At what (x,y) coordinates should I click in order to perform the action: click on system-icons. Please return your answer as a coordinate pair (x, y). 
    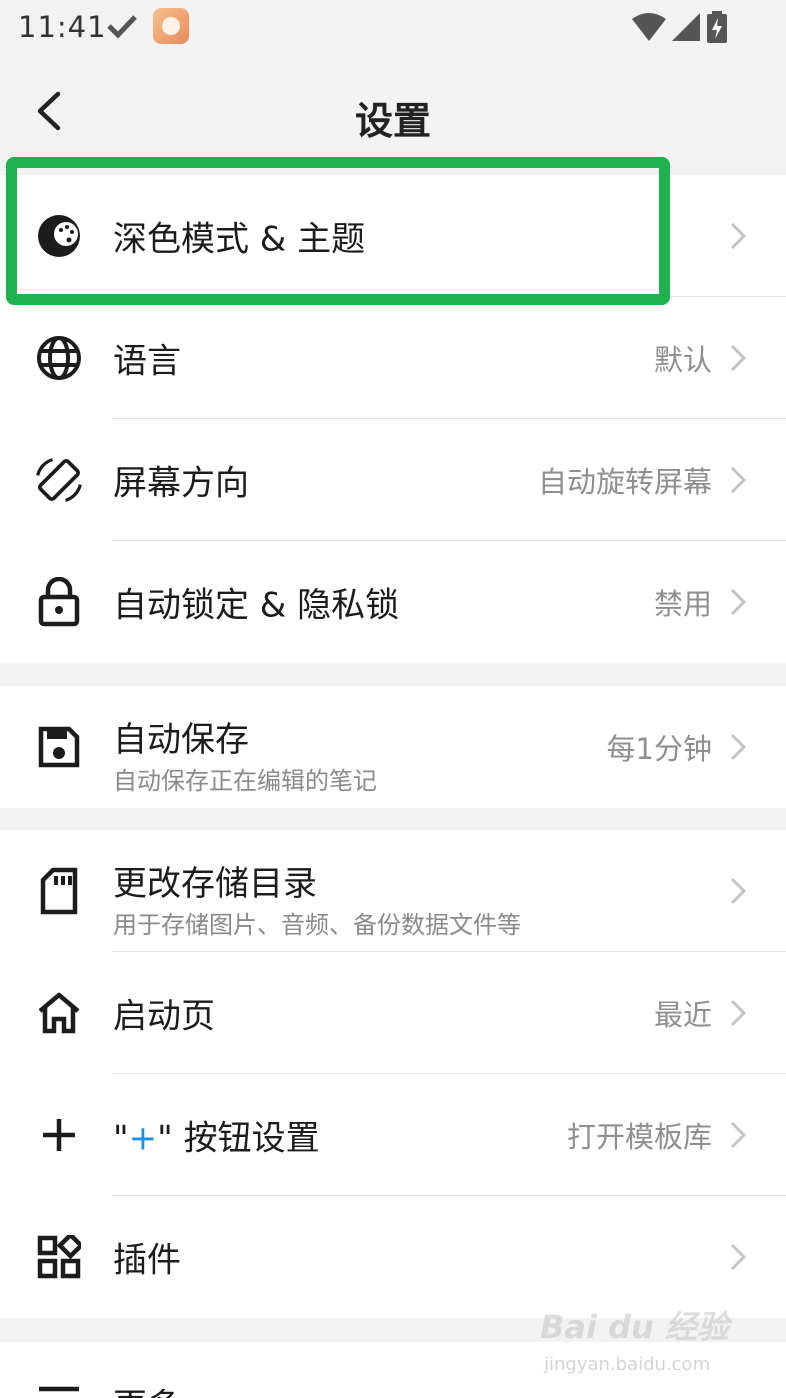
    Looking at the image, I should click on (680, 27).